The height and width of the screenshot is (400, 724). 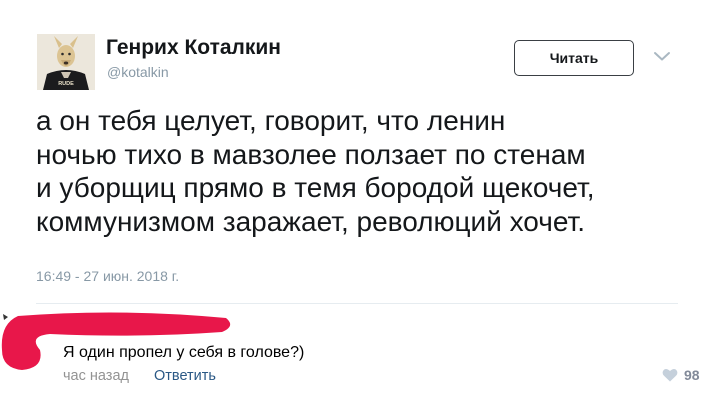 What do you see at coordinates (311, 154) in the screenshot?
I see `tweet-text-line: ночью тихо в мавзолее ползает по стенам` at bounding box center [311, 154].